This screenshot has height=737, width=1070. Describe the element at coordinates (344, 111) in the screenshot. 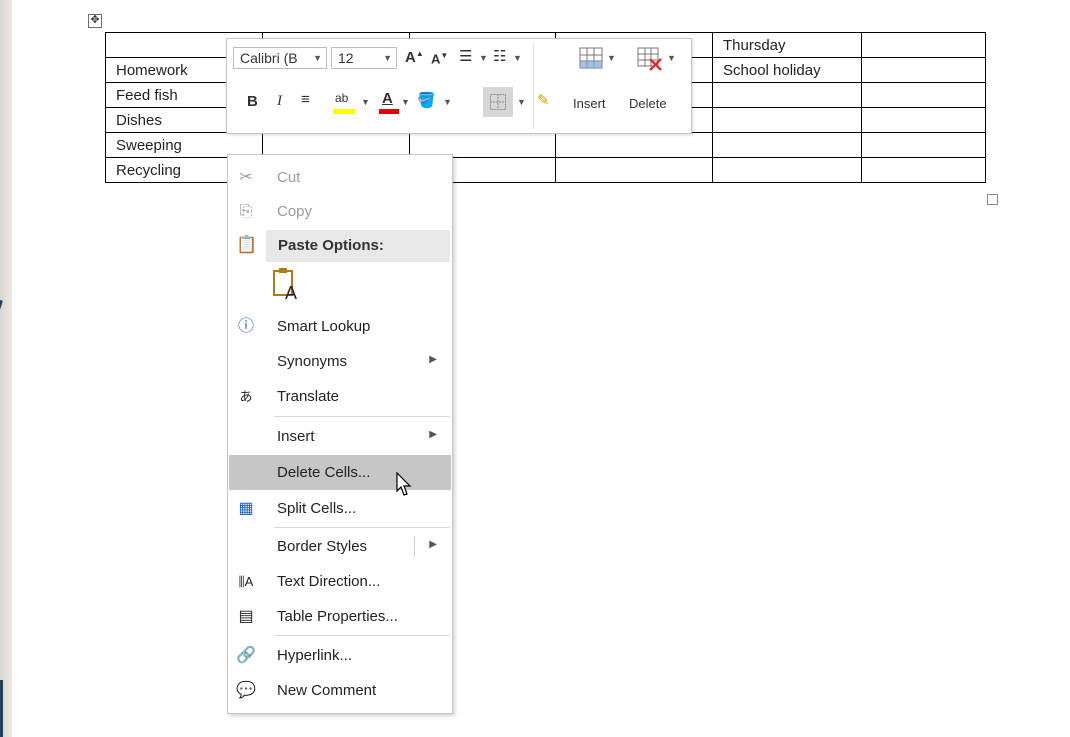

I see `highlight-swatch` at that location.